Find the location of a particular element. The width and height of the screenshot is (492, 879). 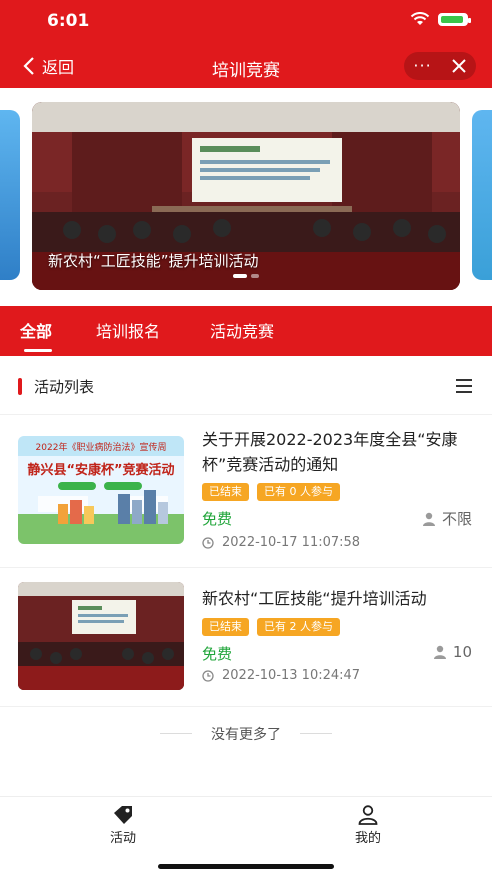

bottom-tab-label: 活动 is located at coordinates (122, 838).